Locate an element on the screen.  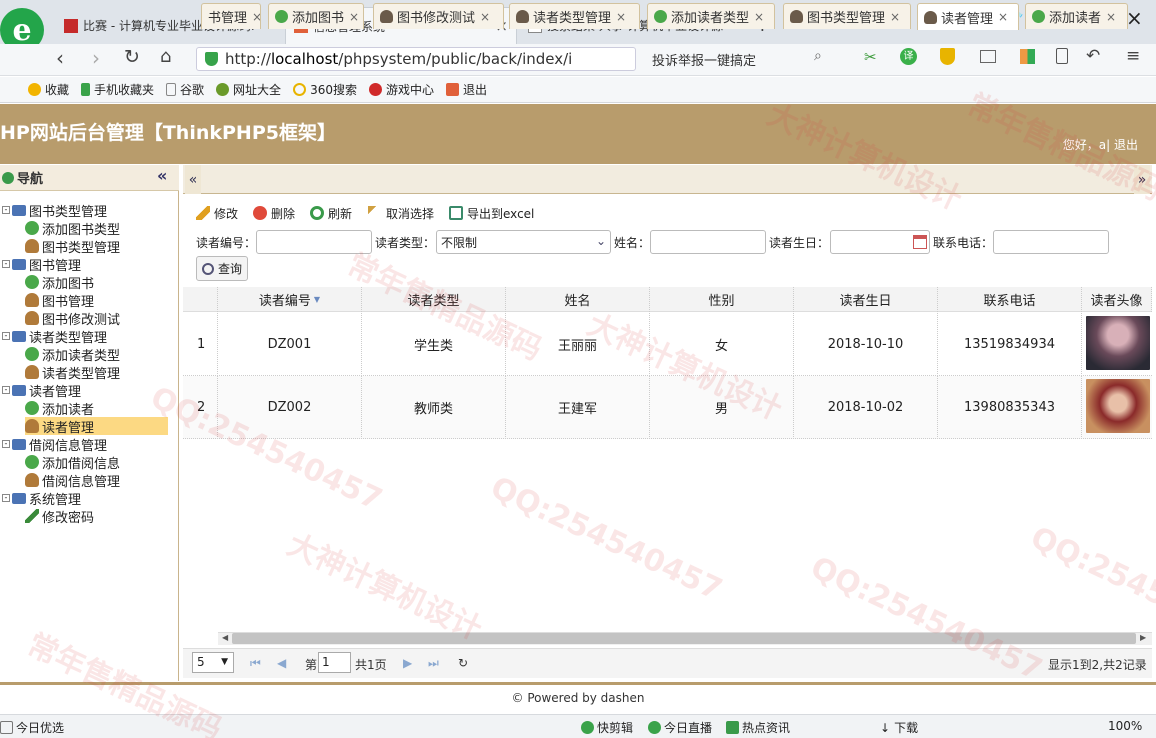
bookmark-exit: 退出 is located at coordinates (466, 89).